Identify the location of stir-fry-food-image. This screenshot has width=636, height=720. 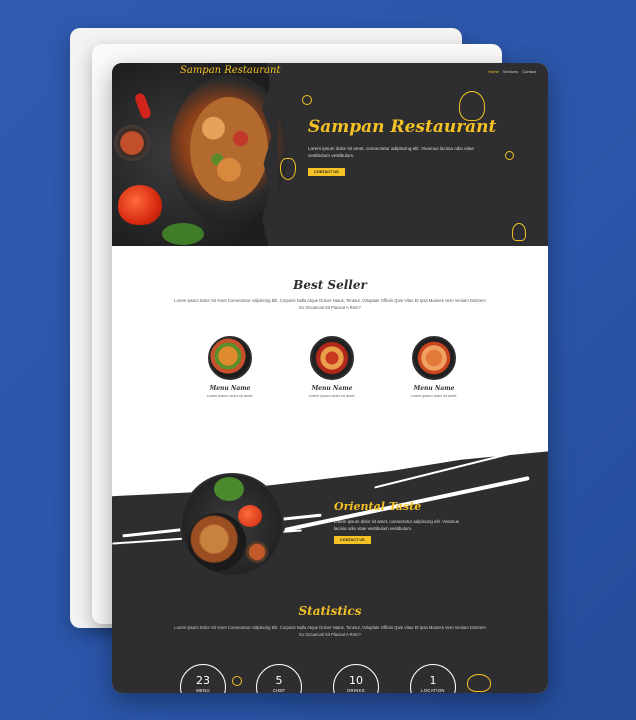
(229, 149).